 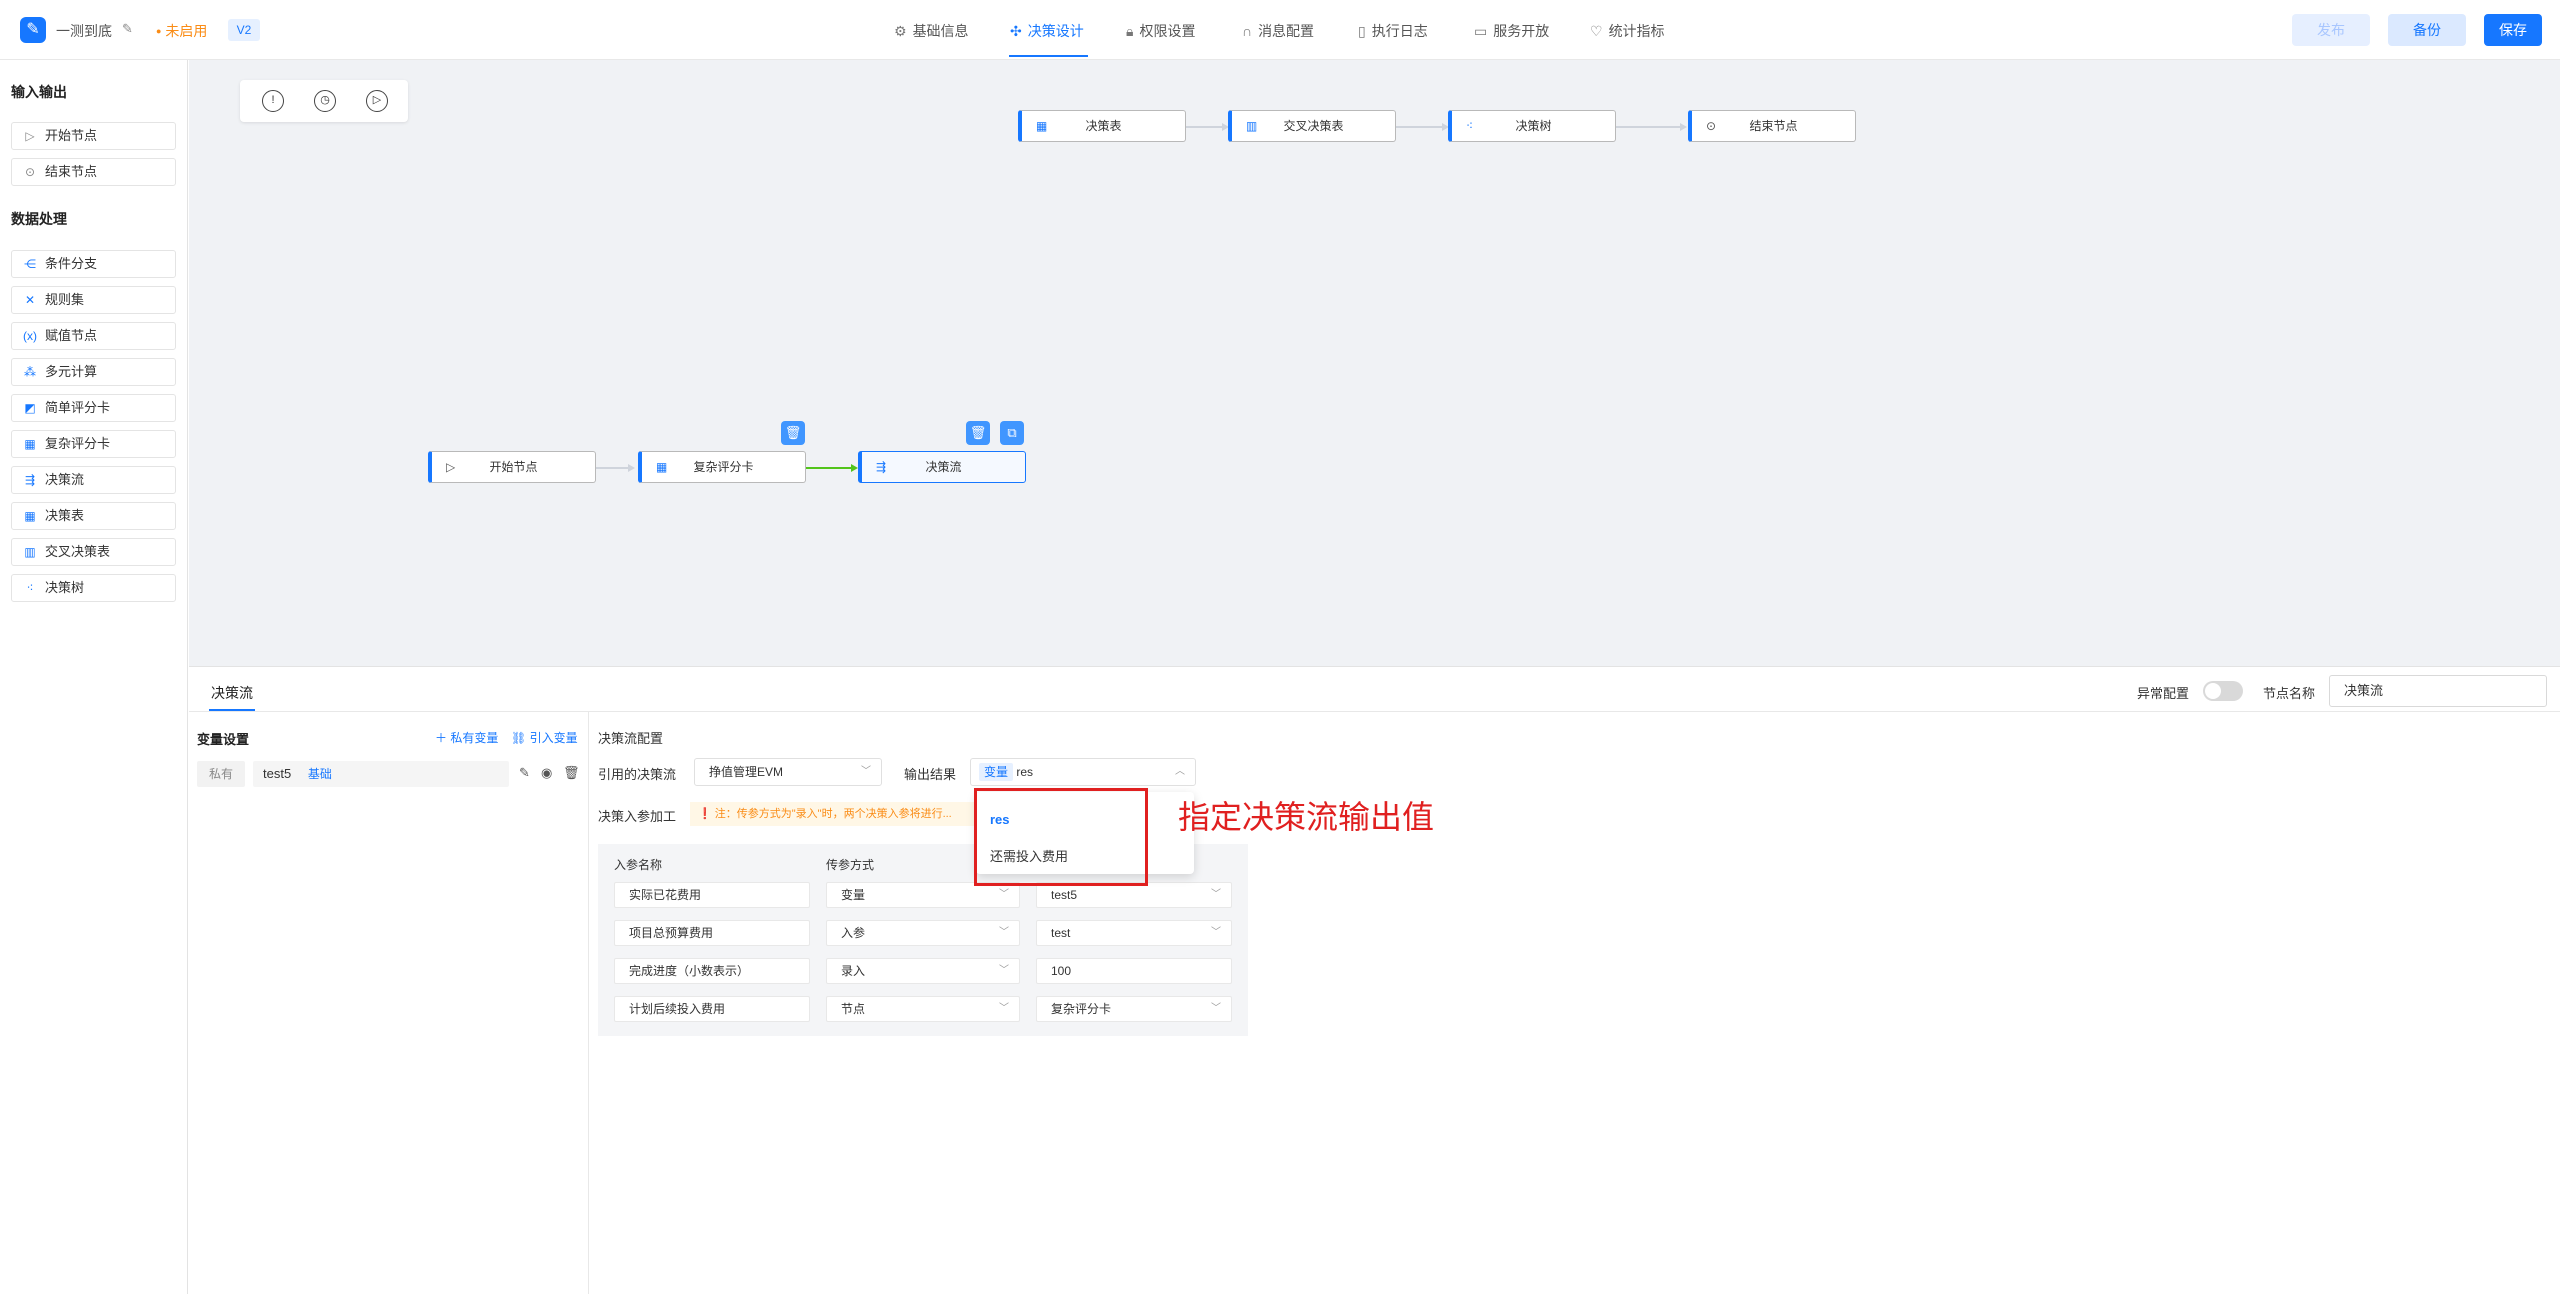 I want to click on stop-circle-icon: ⊙, so click(x=30, y=172).